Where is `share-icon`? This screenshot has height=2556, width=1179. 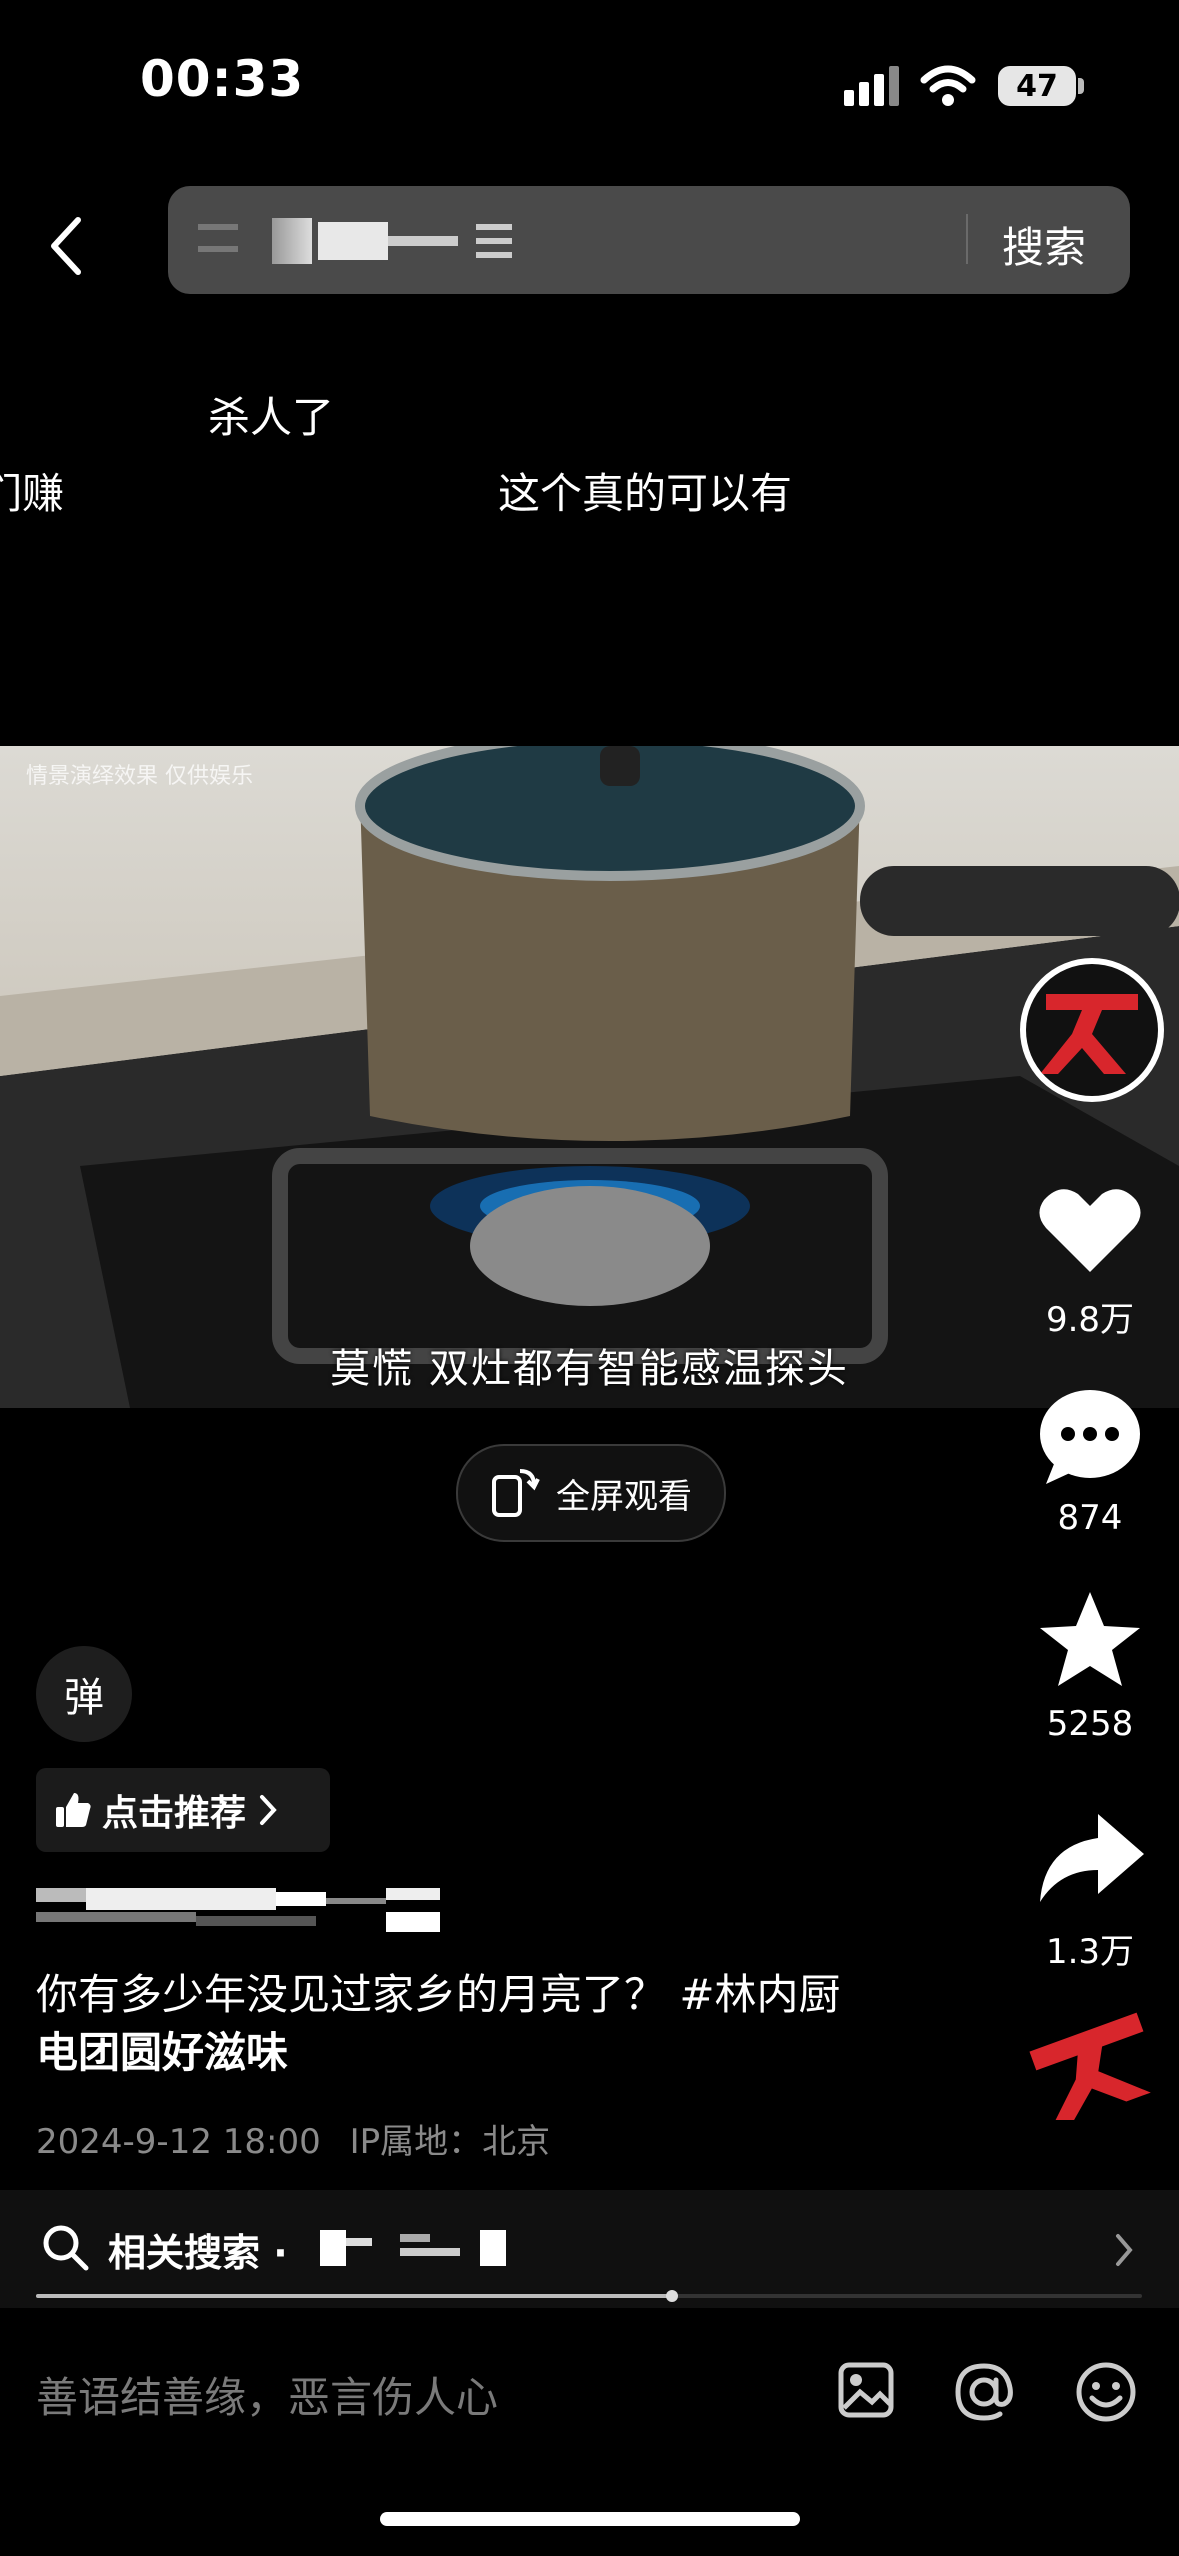
share-icon is located at coordinates (1092, 1858).